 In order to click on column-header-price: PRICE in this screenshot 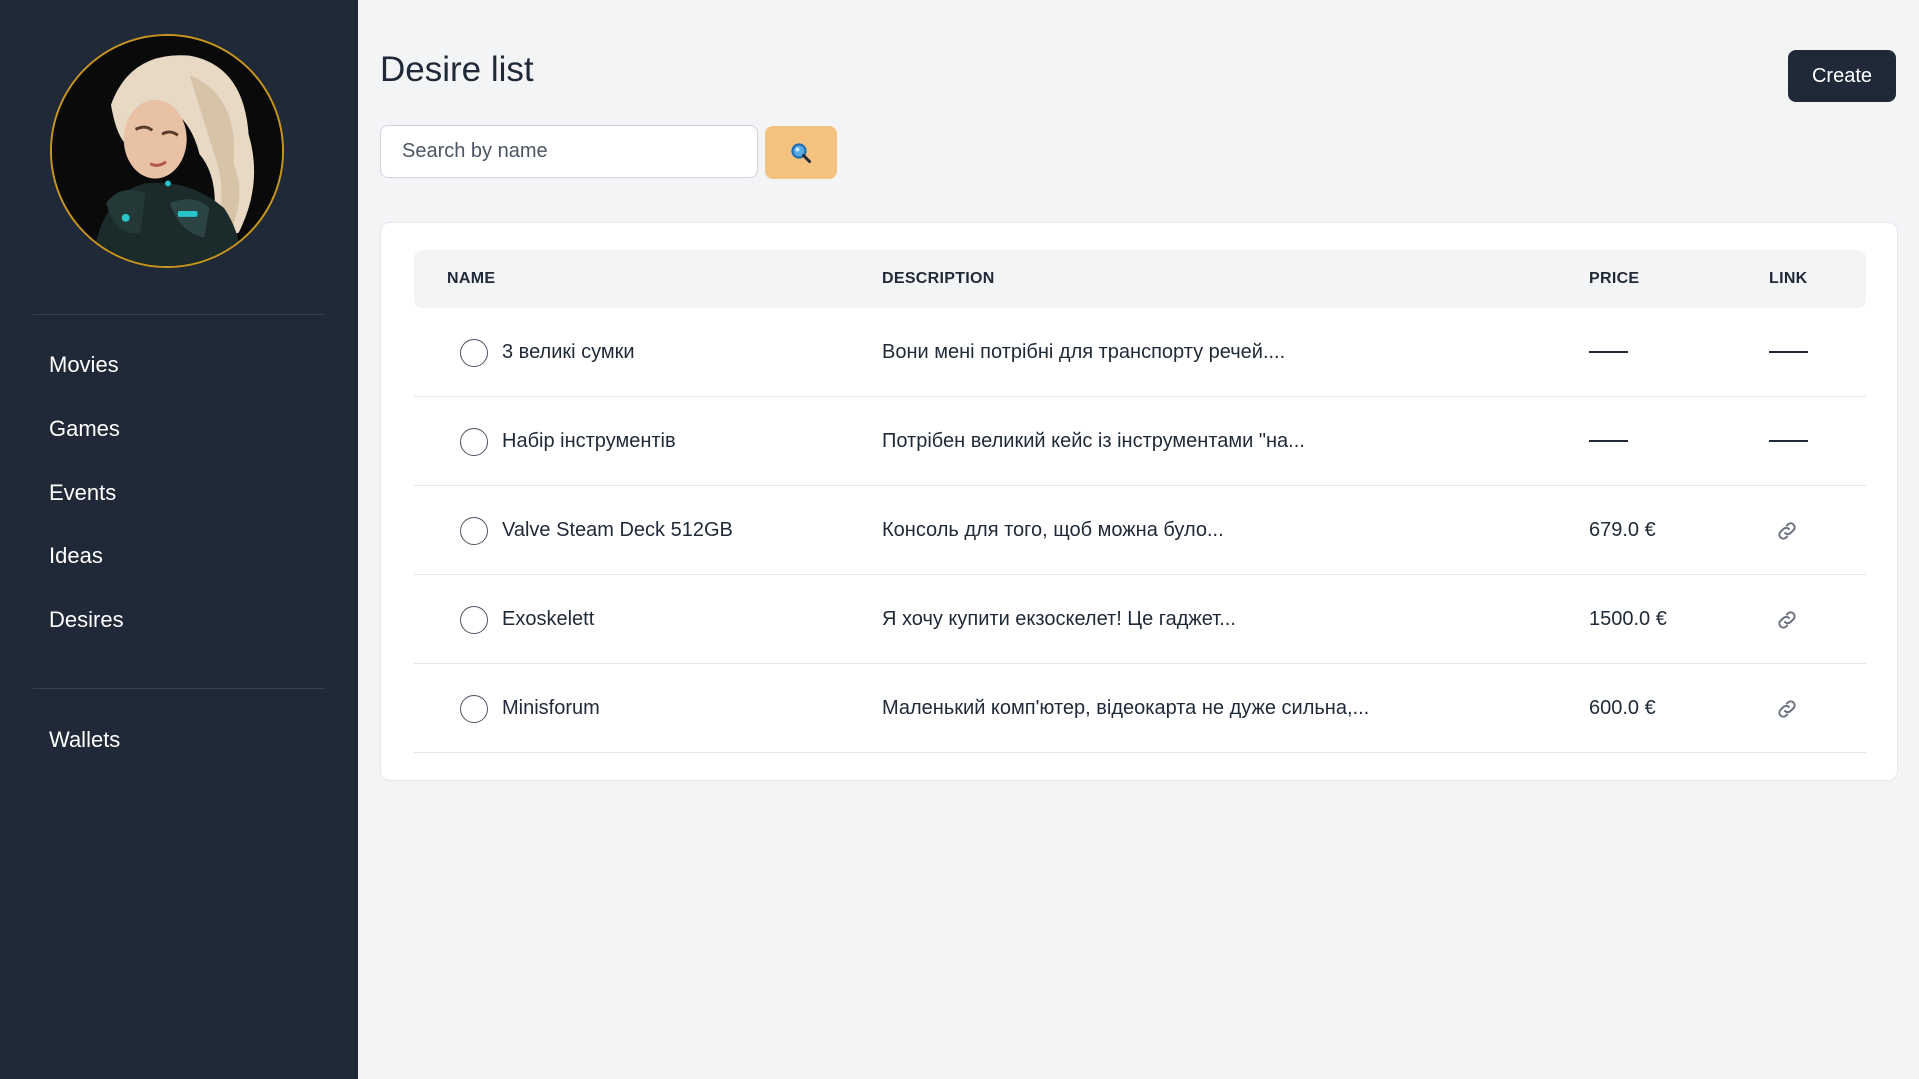, I will do `click(1614, 278)`.